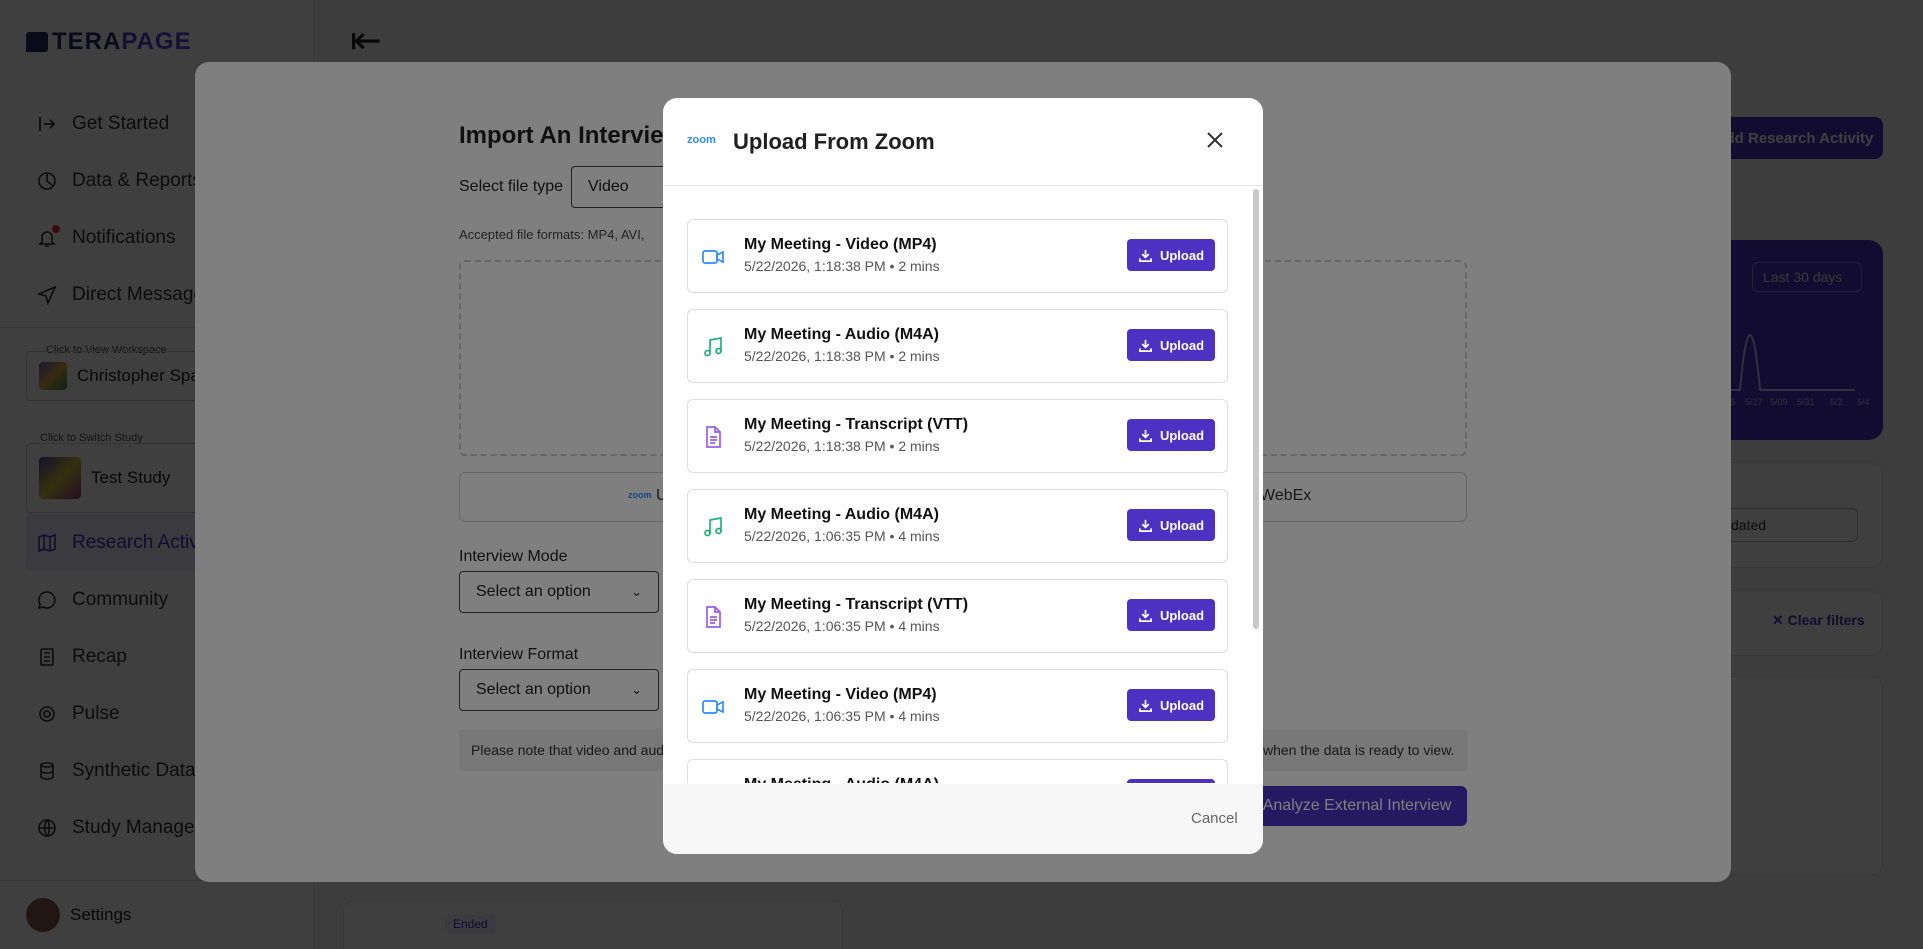 The width and height of the screenshot is (1923, 949). What do you see at coordinates (701, 140) in the screenshot?
I see `zoom-logo-icon: zoom` at bounding box center [701, 140].